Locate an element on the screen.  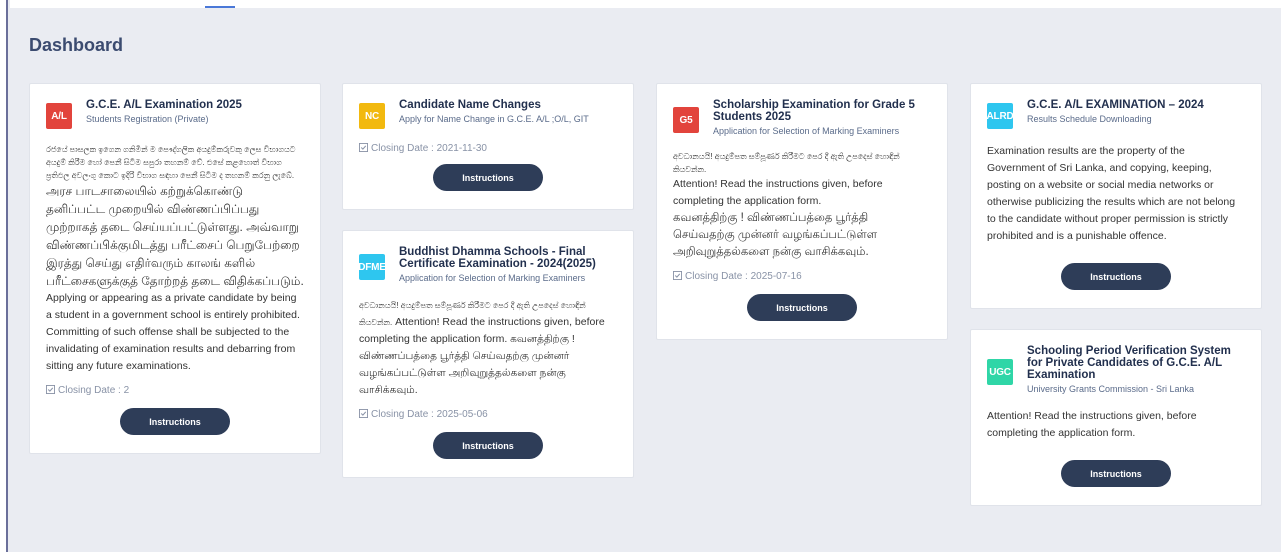
exam-badge: DFME is located at coordinates (372, 267).